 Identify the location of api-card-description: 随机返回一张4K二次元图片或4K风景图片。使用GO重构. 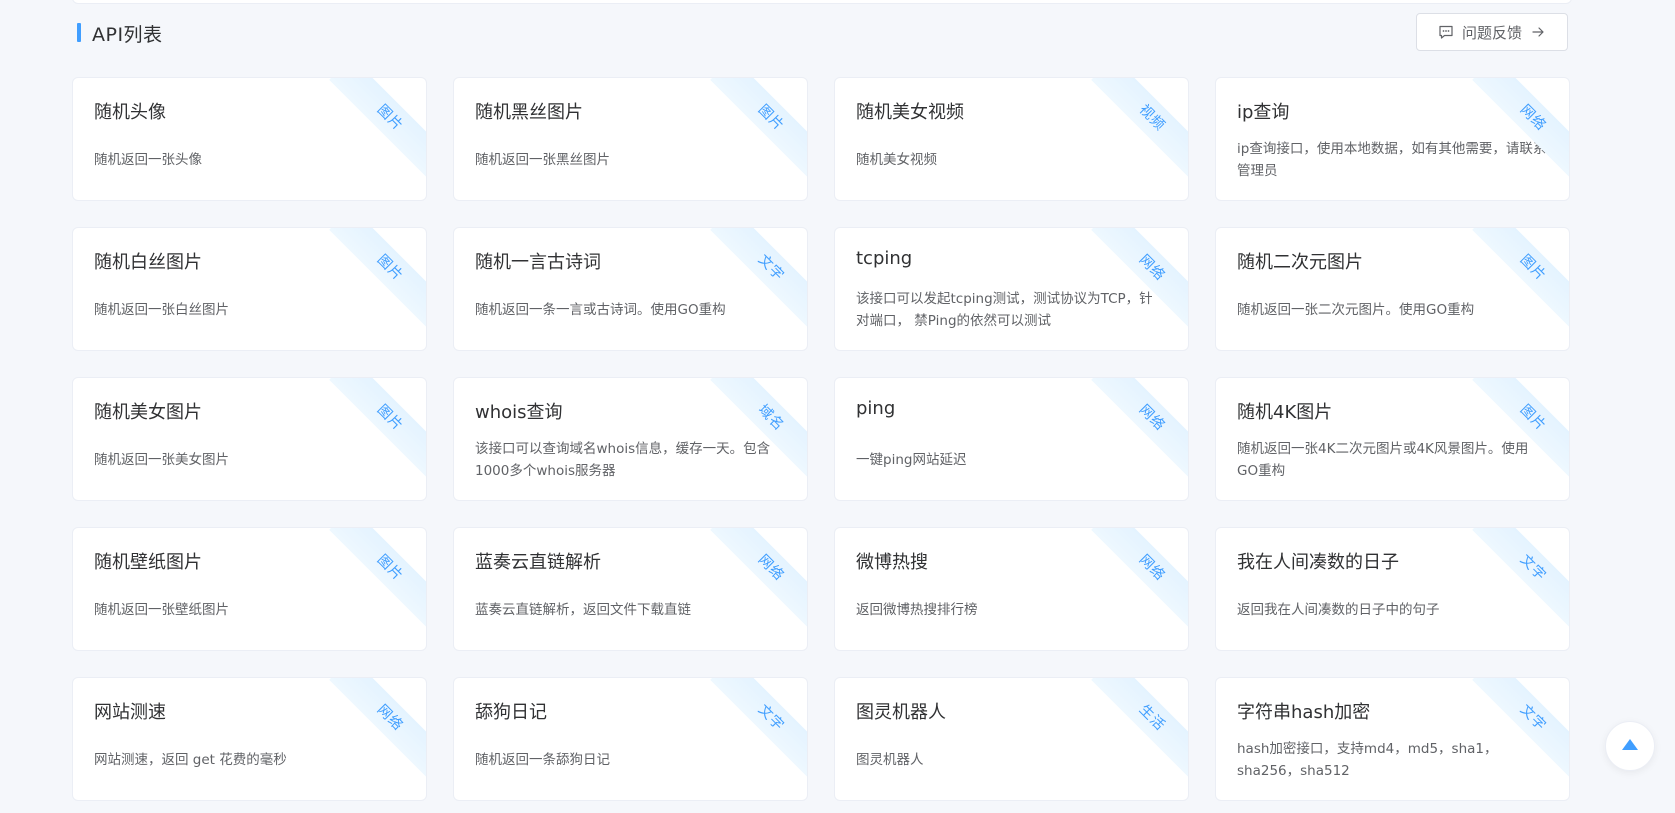
(1392, 460).